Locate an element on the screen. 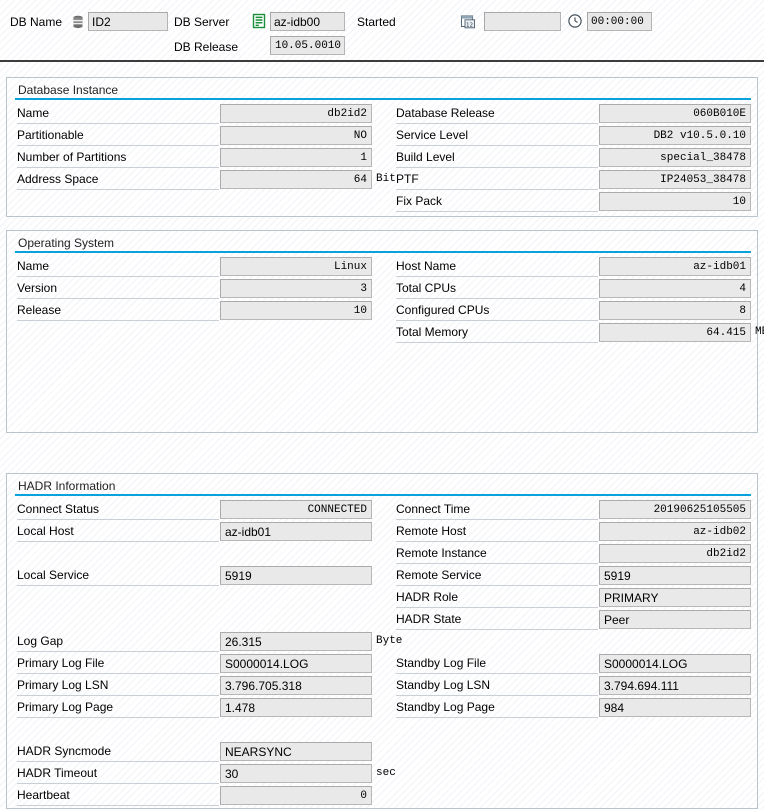 This screenshot has width=764, height=809. panel-title: Database Instance is located at coordinates (68, 90).